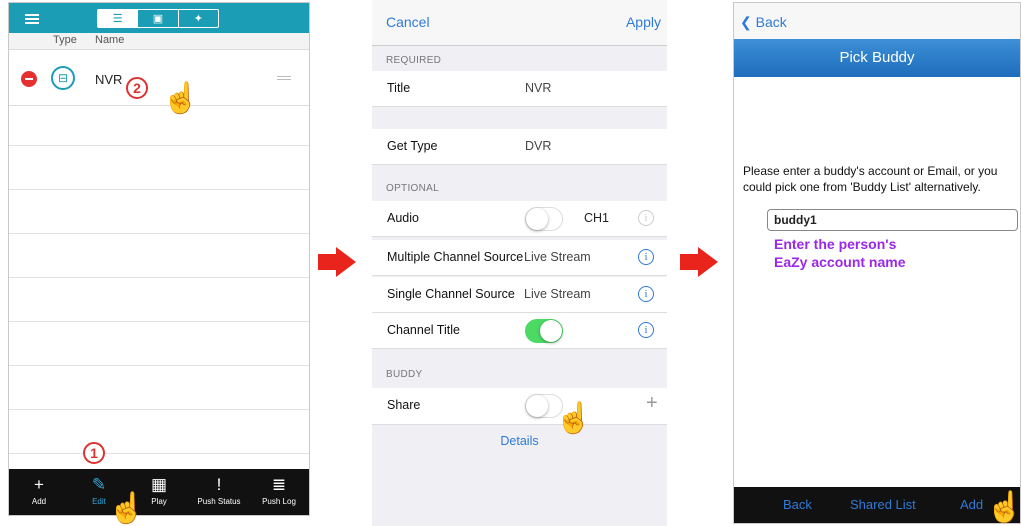  Describe the element at coordinates (519, 219) in the screenshot. I see `audio-cell: Audio CH1 i` at that location.